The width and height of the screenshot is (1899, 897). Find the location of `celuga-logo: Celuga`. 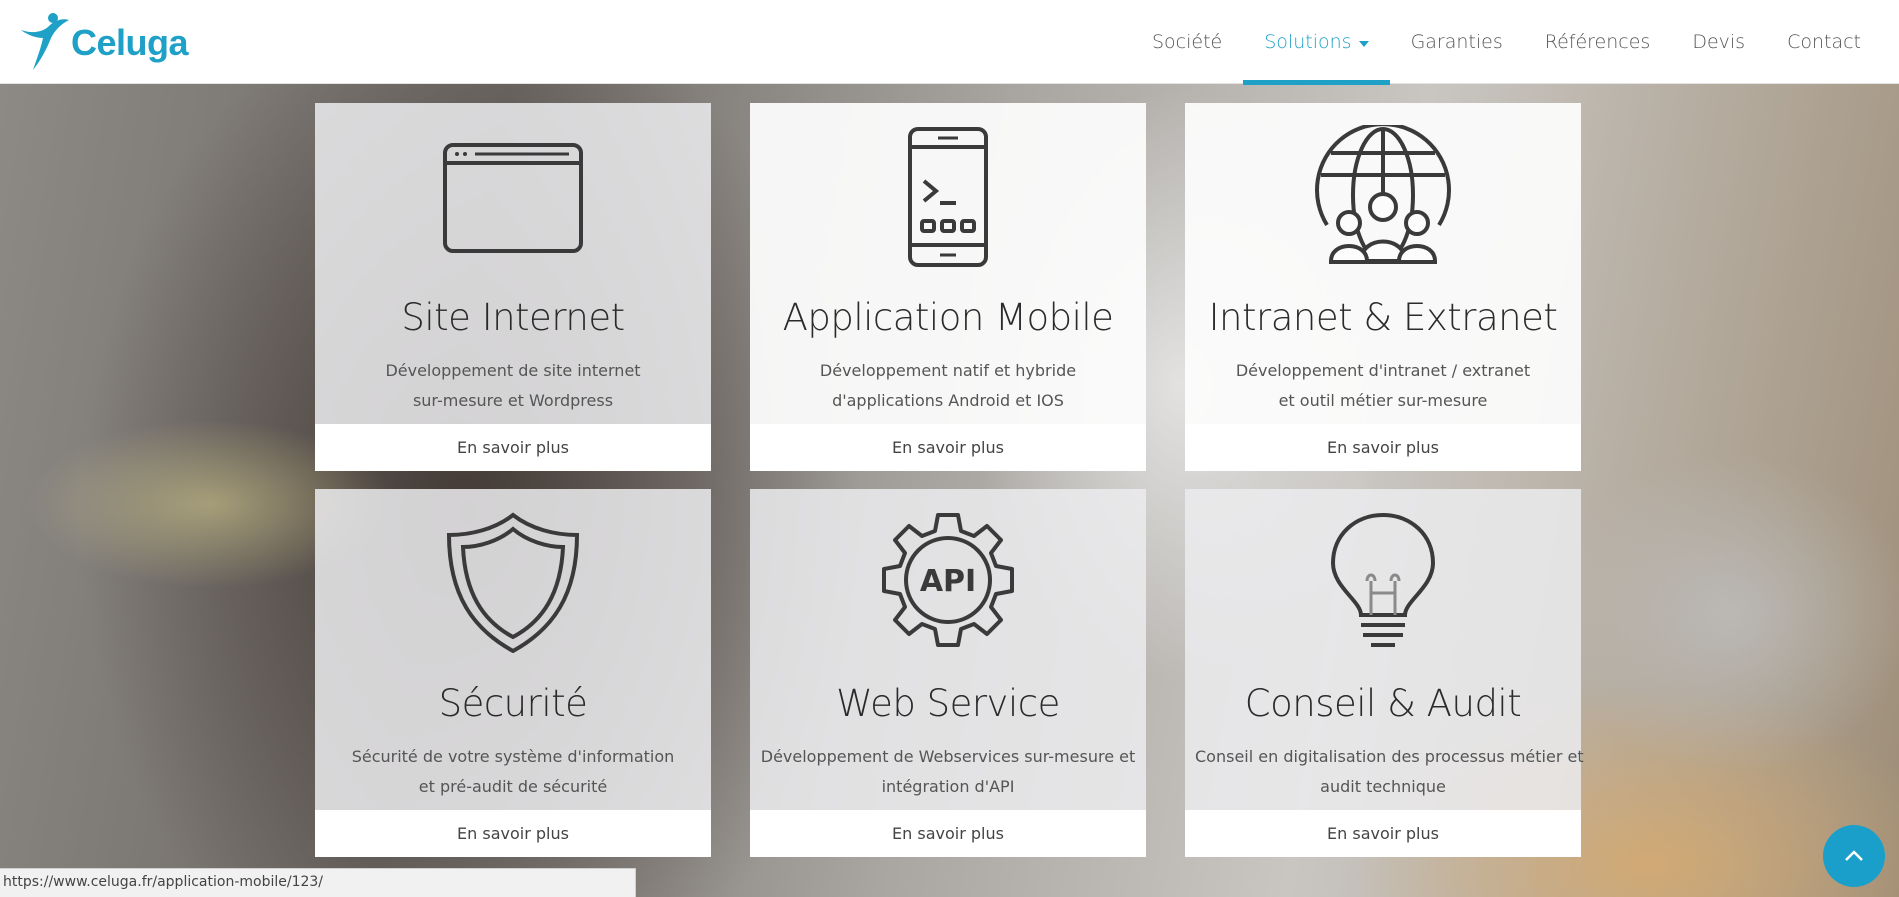

celuga-logo: Celuga is located at coordinates (104, 40).